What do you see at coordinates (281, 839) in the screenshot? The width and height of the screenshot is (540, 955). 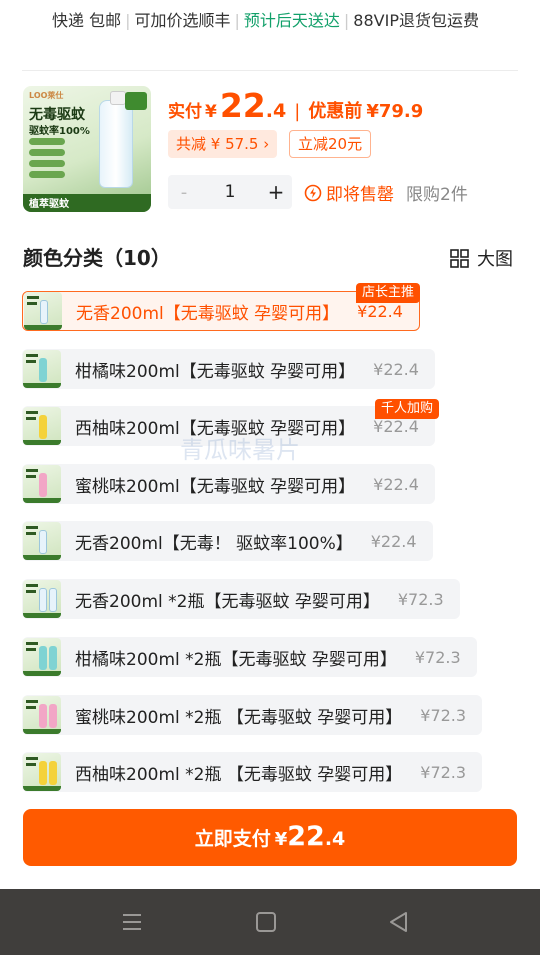 I see `pay-currency: ¥` at bounding box center [281, 839].